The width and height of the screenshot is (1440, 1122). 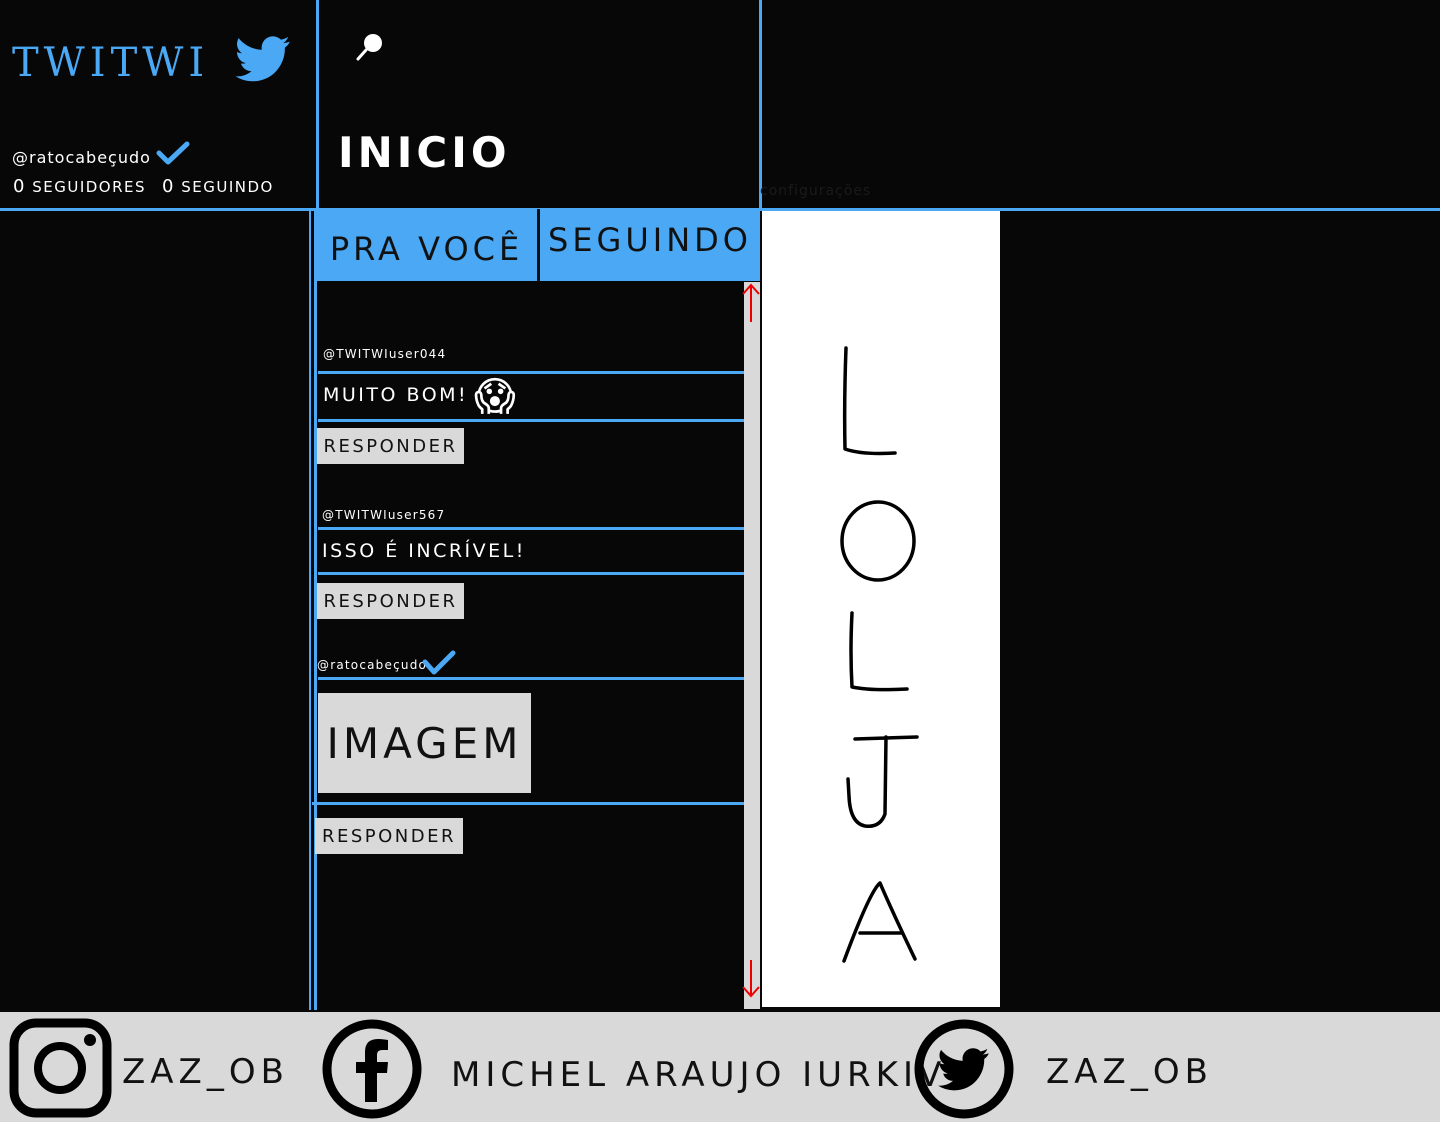 What do you see at coordinates (372, 1069) in the screenshot?
I see `facebook-icon` at bounding box center [372, 1069].